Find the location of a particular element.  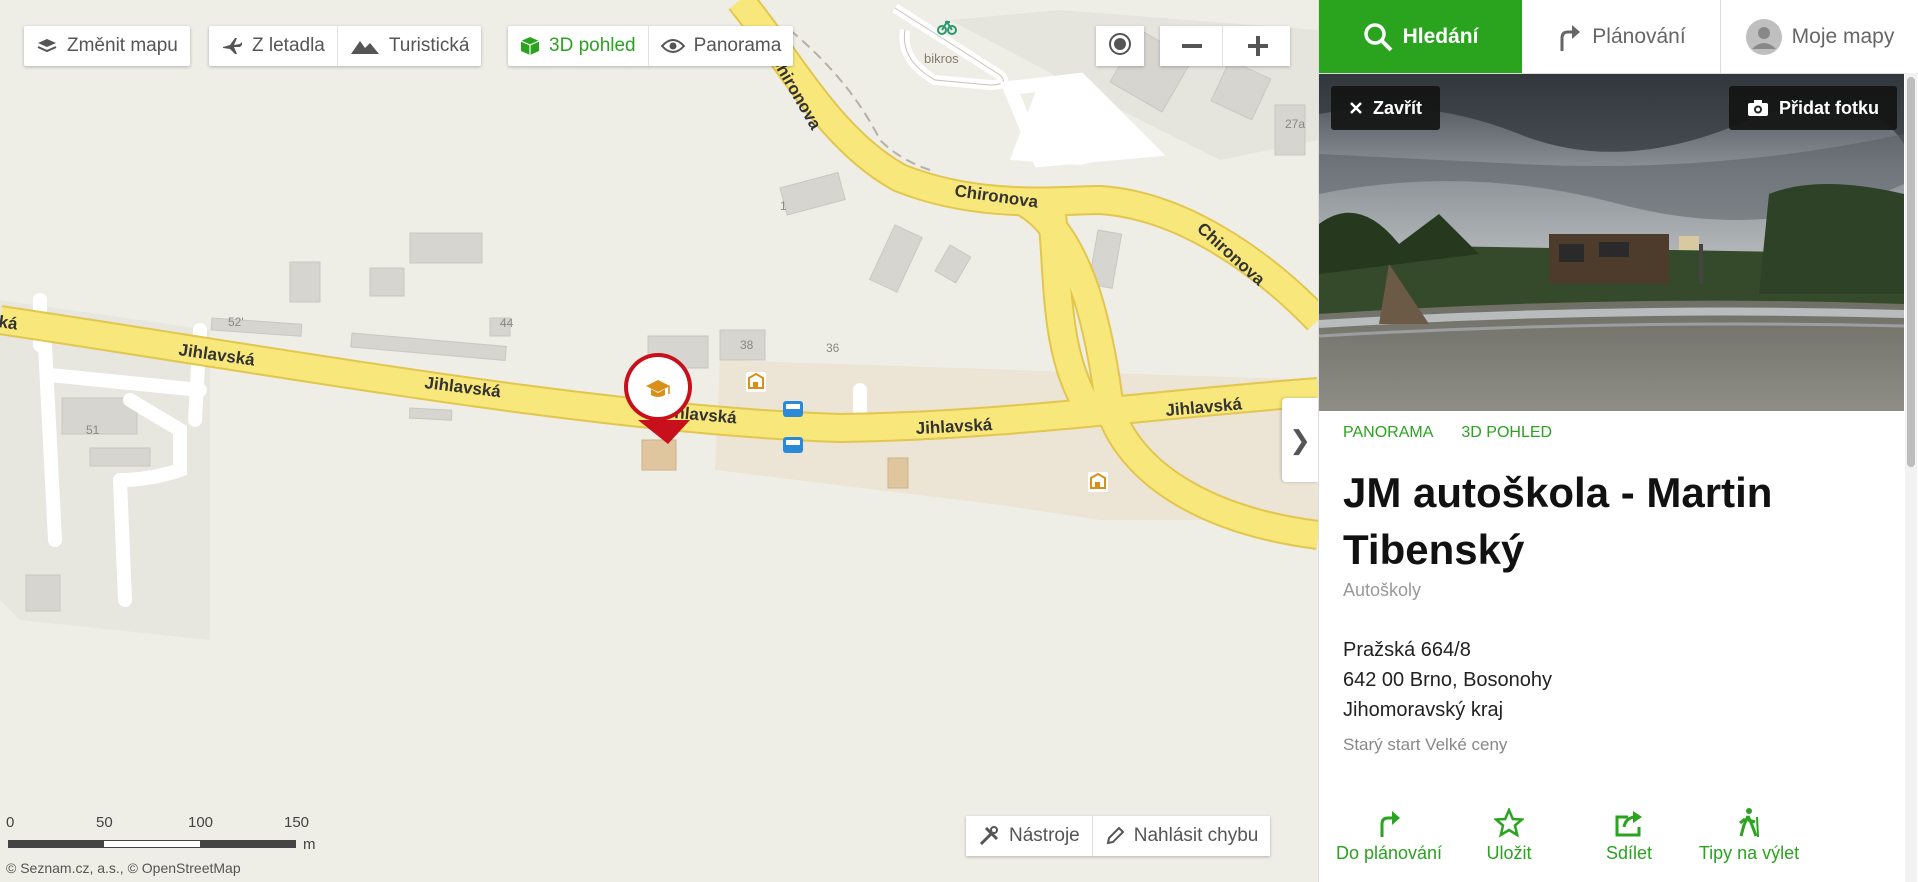

target-icon is located at coordinates (1120, 46).